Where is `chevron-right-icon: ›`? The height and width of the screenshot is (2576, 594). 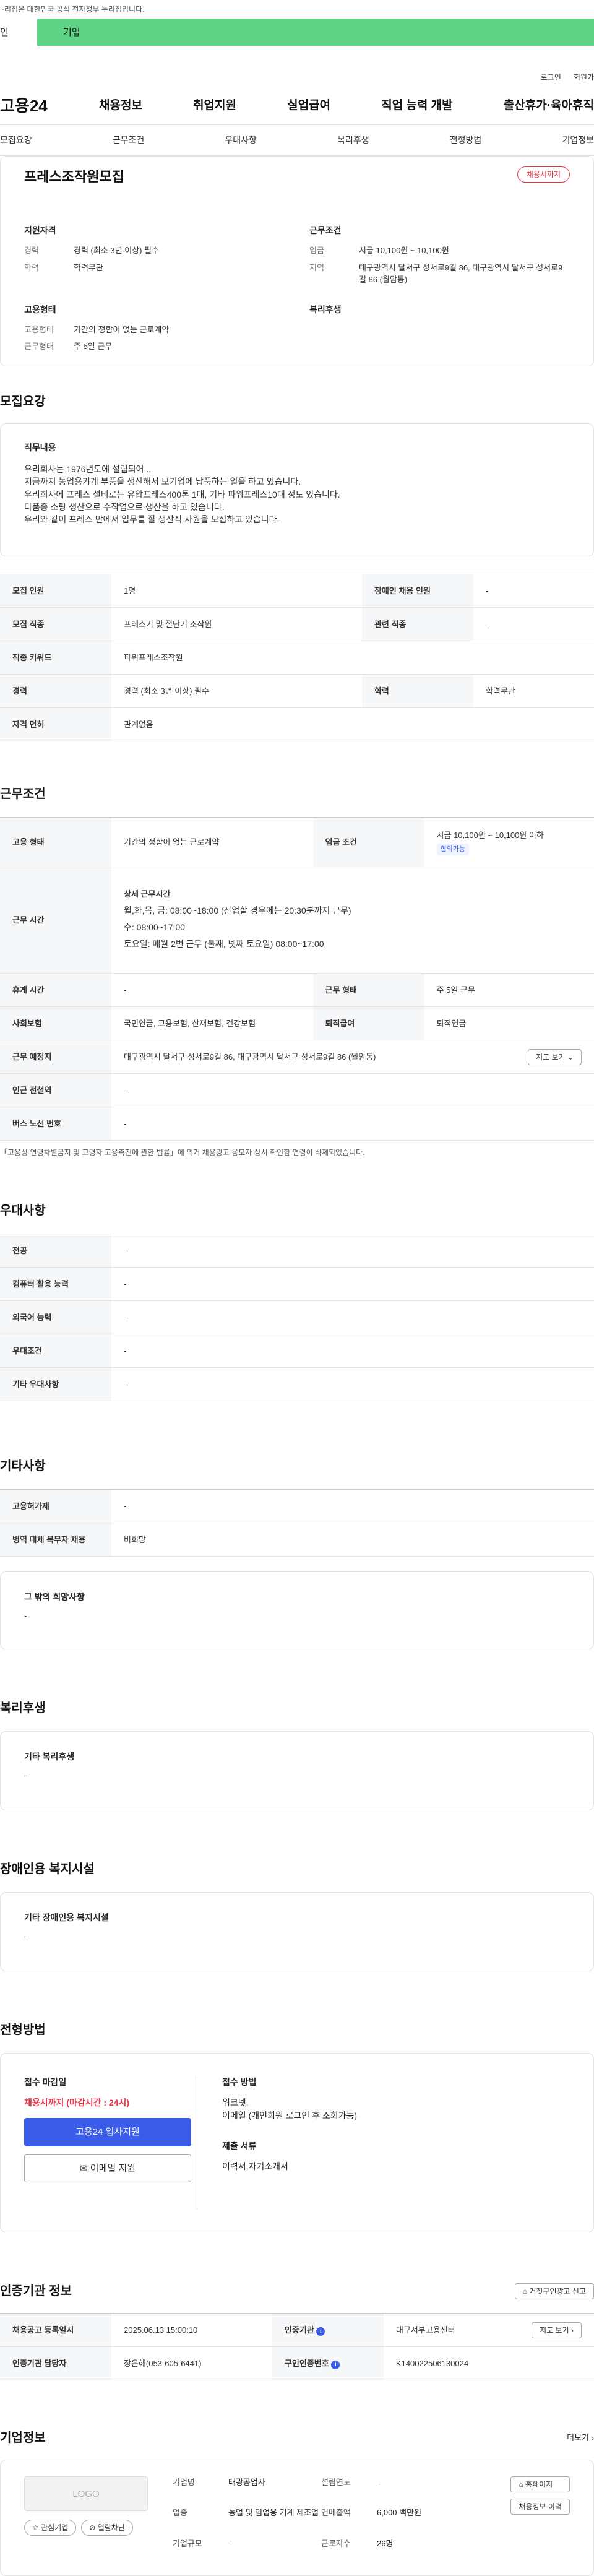 chevron-right-icon: › is located at coordinates (572, 2330).